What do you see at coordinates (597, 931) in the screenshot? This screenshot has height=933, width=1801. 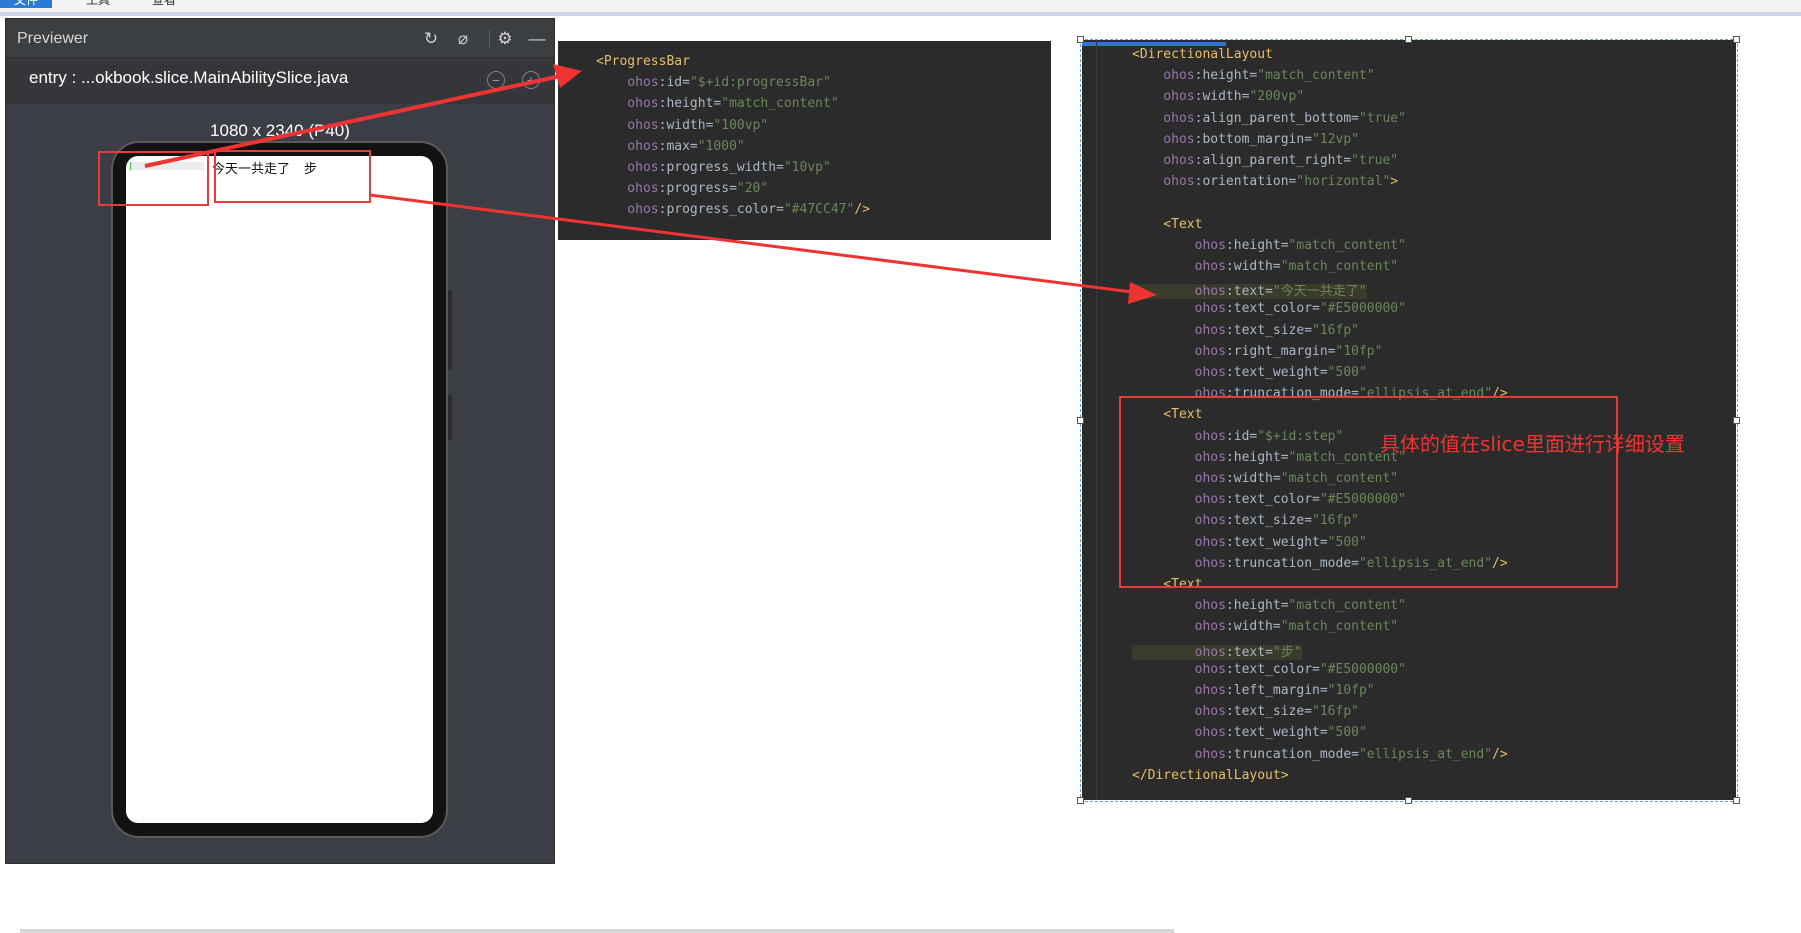 I see `horizontal-scrollbar` at bounding box center [597, 931].